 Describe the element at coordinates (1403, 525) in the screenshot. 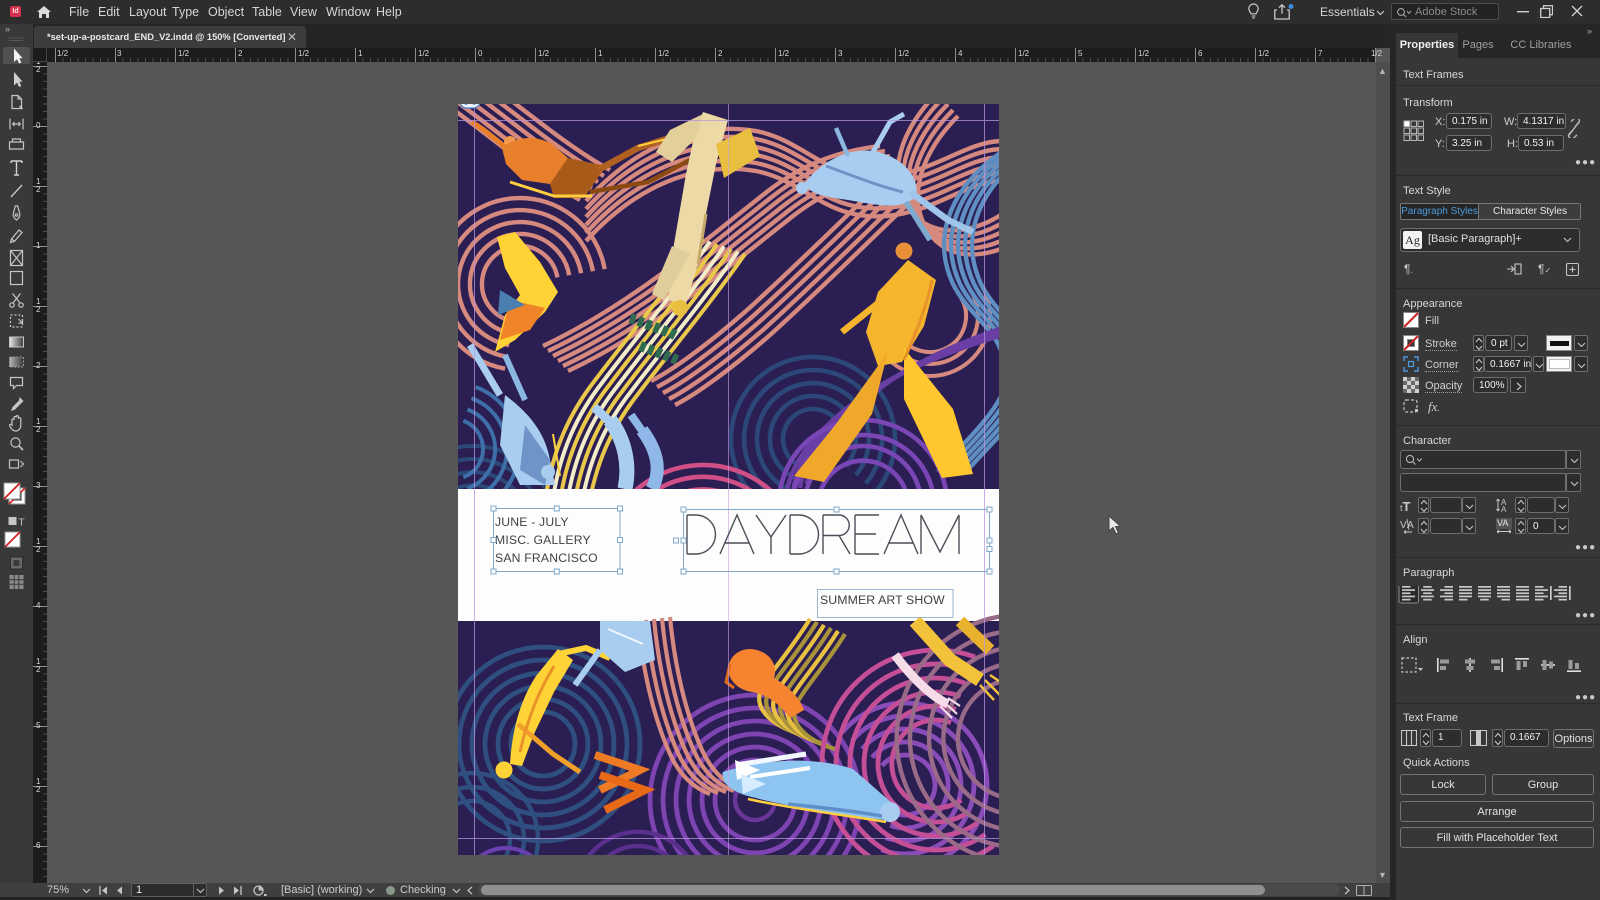

I see `svg-text: V` at that location.